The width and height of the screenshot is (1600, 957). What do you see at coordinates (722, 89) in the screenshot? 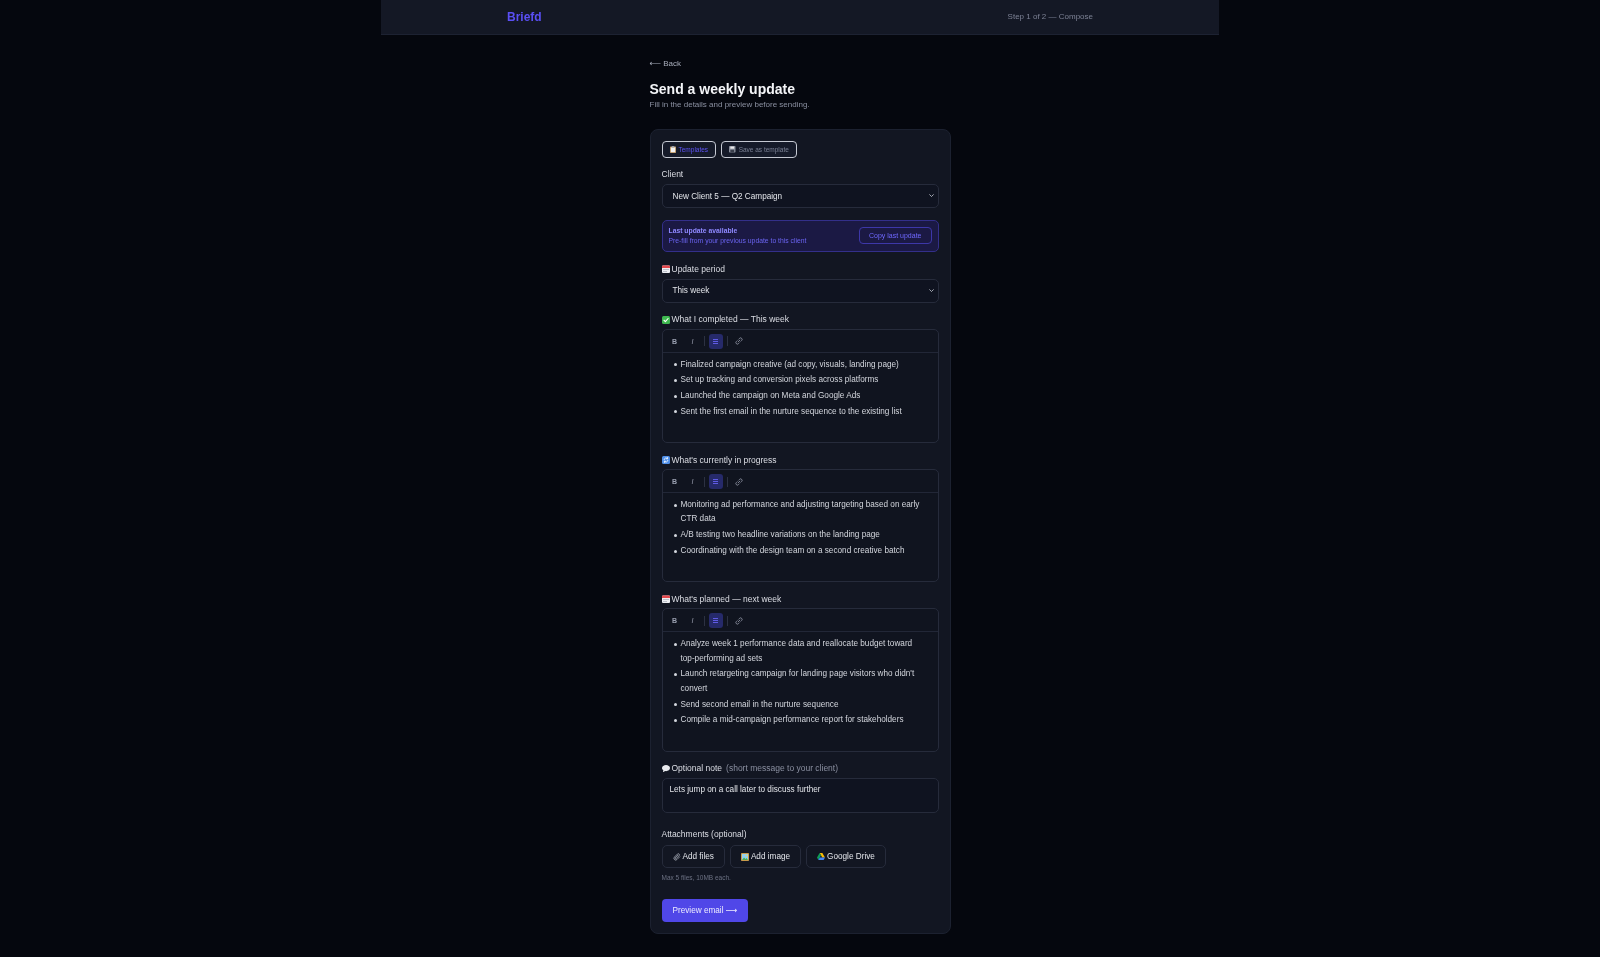
I see `page-title: Send a weekly update` at bounding box center [722, 89].